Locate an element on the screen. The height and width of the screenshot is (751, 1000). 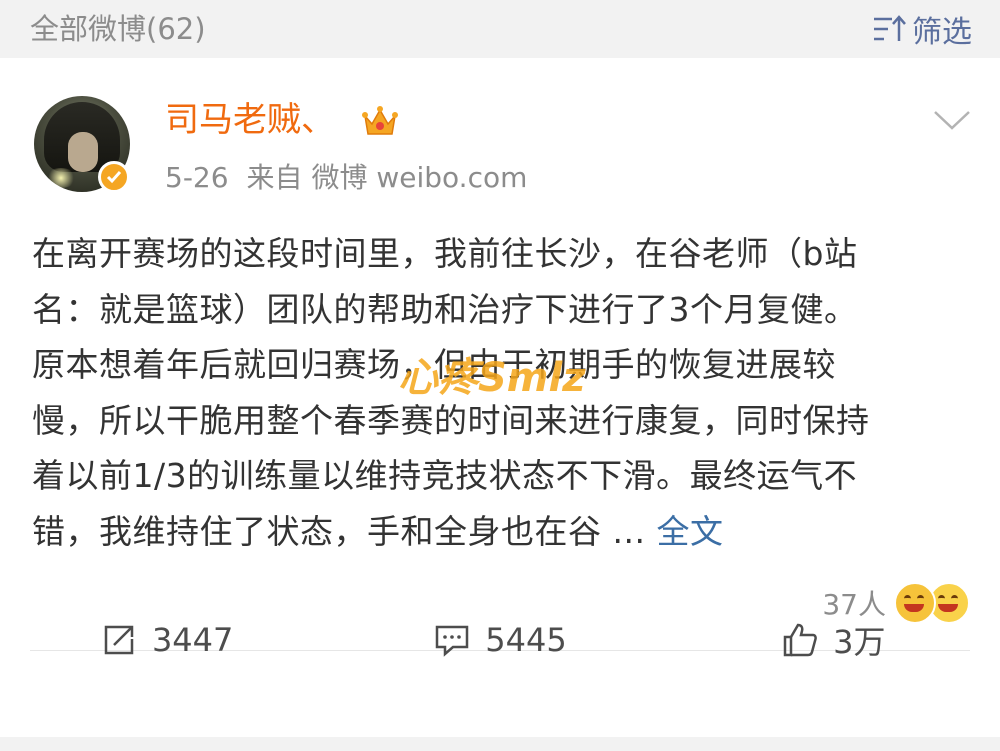
repost-count: 3447 is located at coordinates (192, 640).